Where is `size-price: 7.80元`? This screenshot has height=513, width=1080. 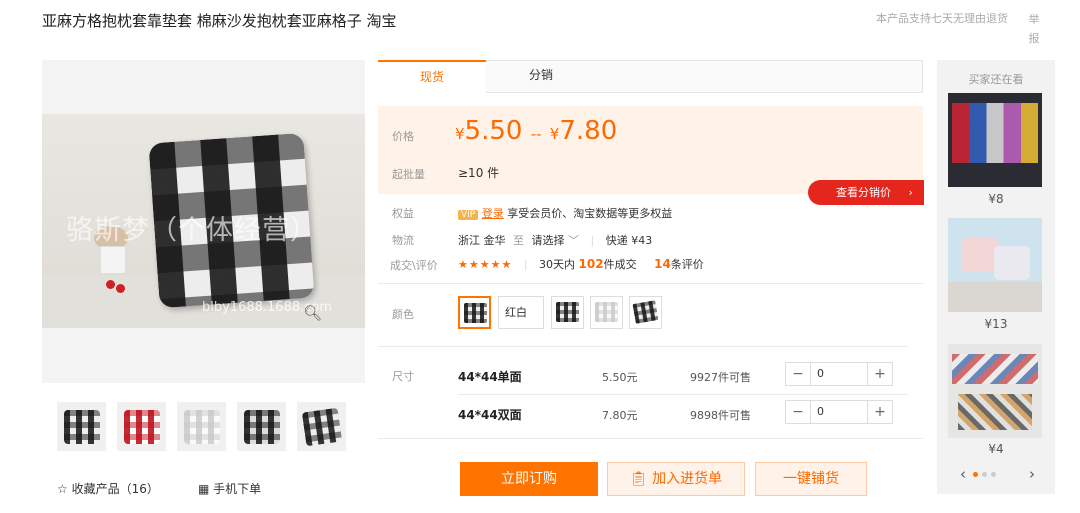 size-price: 7.80元 is located at coordinates (620, 415).